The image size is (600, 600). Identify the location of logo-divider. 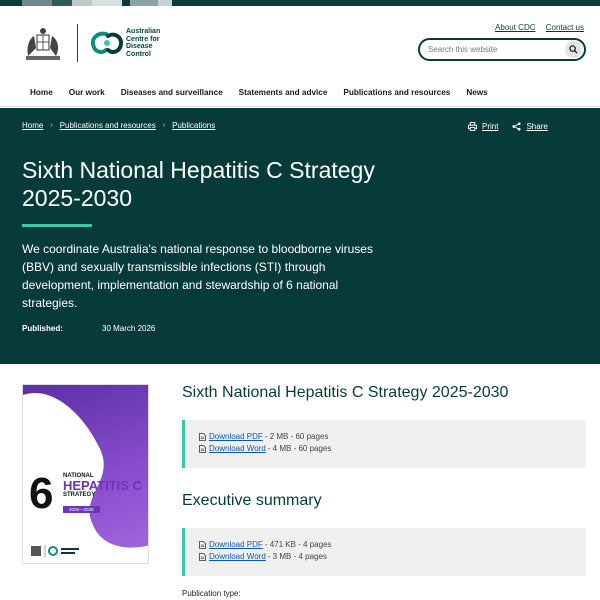
(77, 43).